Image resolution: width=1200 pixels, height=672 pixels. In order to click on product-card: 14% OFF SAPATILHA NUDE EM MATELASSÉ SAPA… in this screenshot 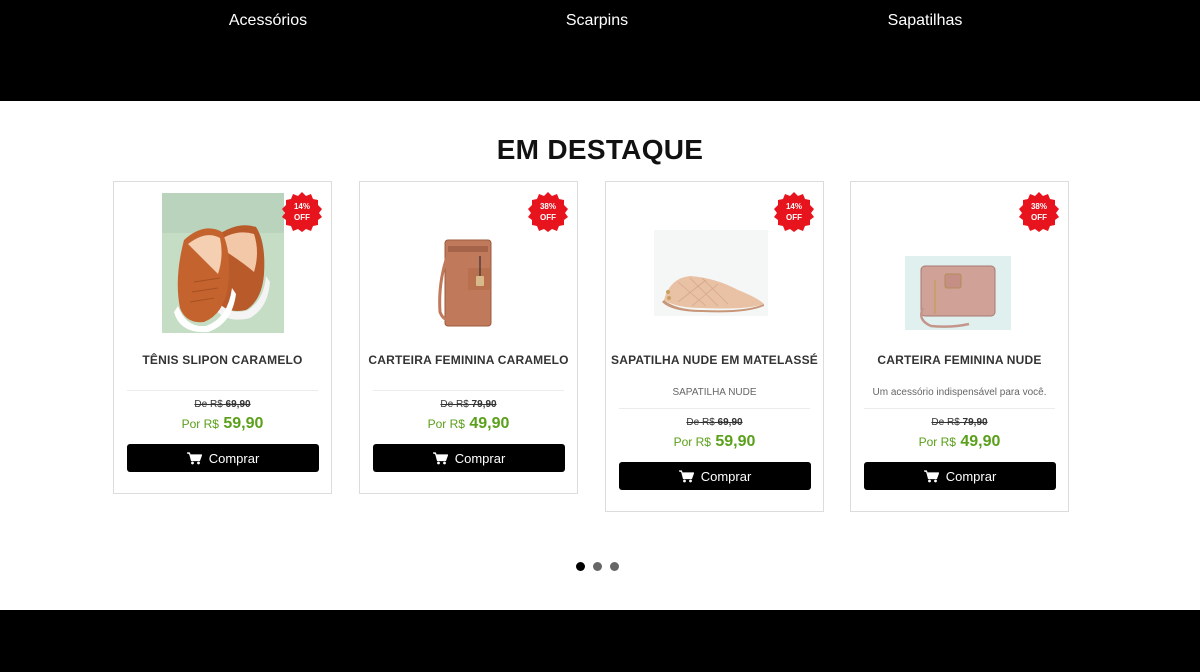, I will do `click(714, 346)`.